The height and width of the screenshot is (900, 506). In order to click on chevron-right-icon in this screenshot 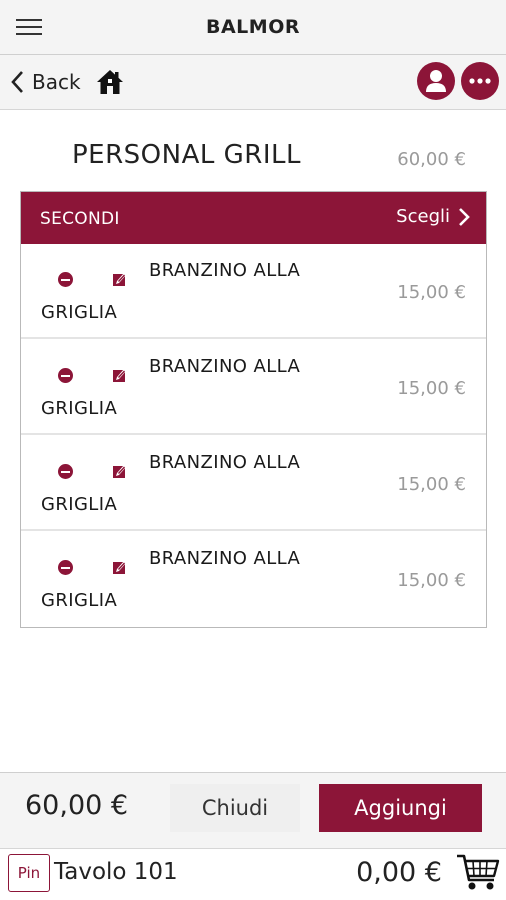, I will do `click(464, 216)`.